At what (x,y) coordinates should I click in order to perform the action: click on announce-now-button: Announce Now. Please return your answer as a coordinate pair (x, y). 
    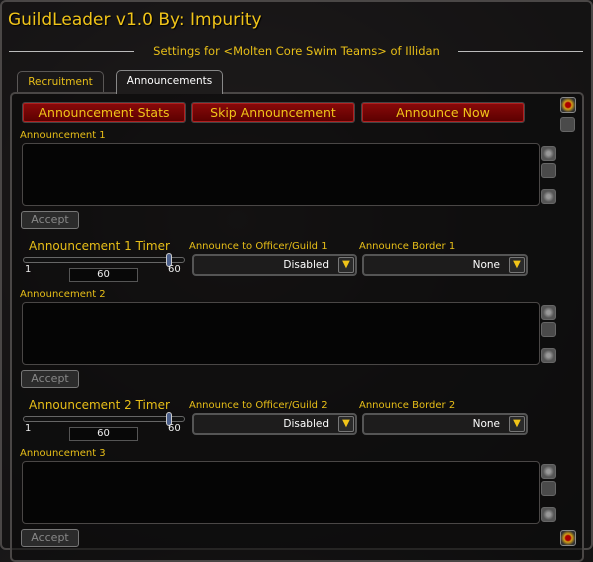
    Looking at the image, I should click on (443, 112).